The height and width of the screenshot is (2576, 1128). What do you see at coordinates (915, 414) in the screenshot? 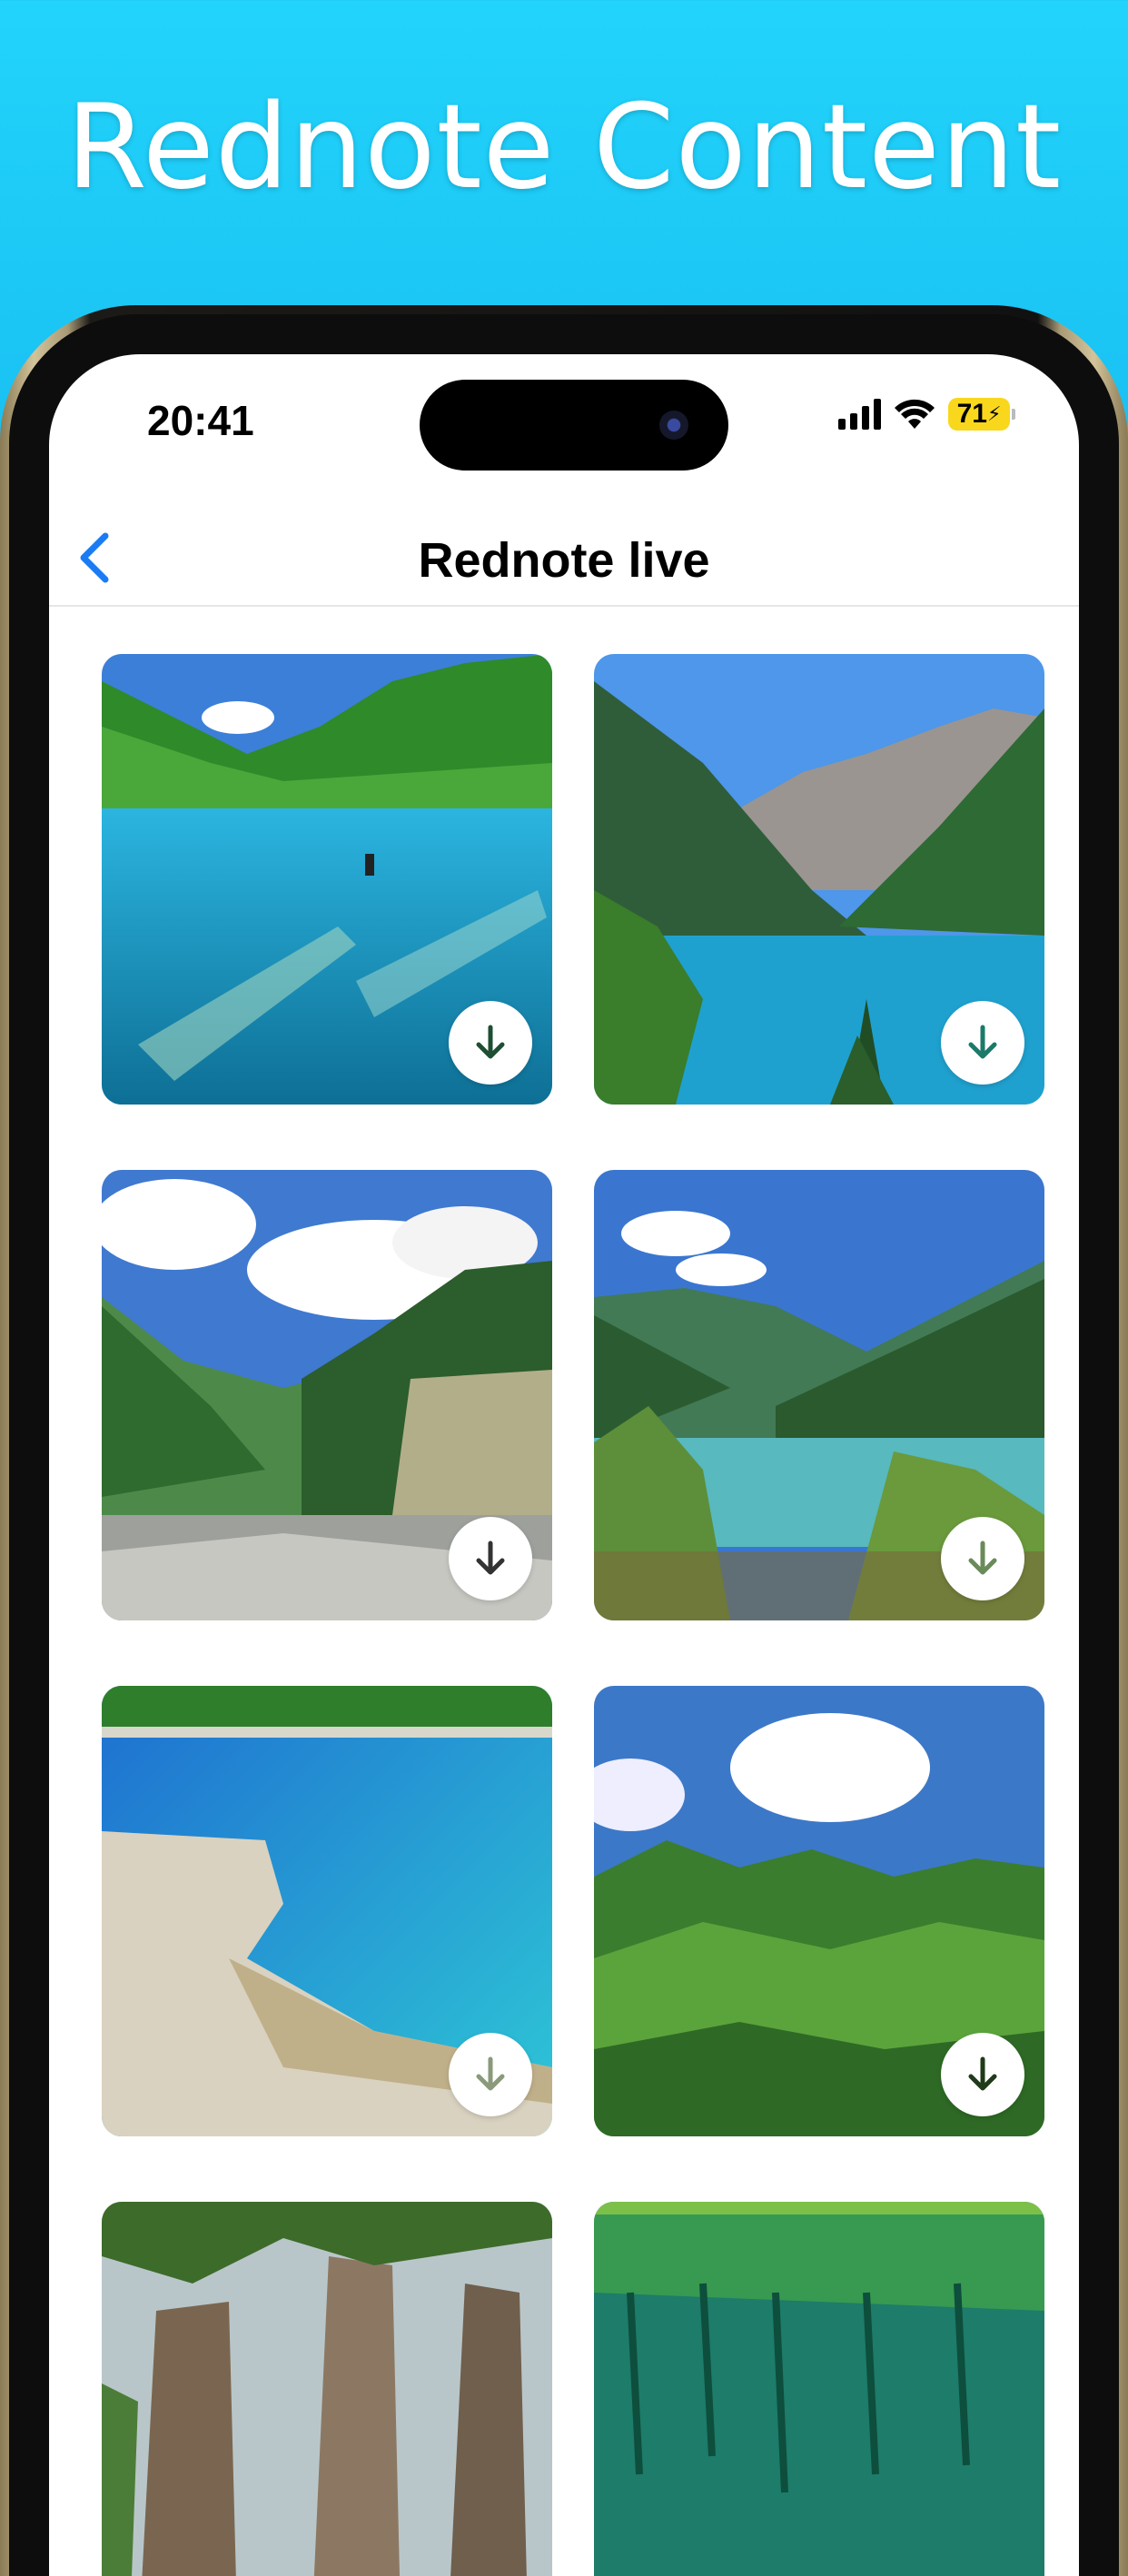
I see `wifi-icon` at bounding box center [915, 414].